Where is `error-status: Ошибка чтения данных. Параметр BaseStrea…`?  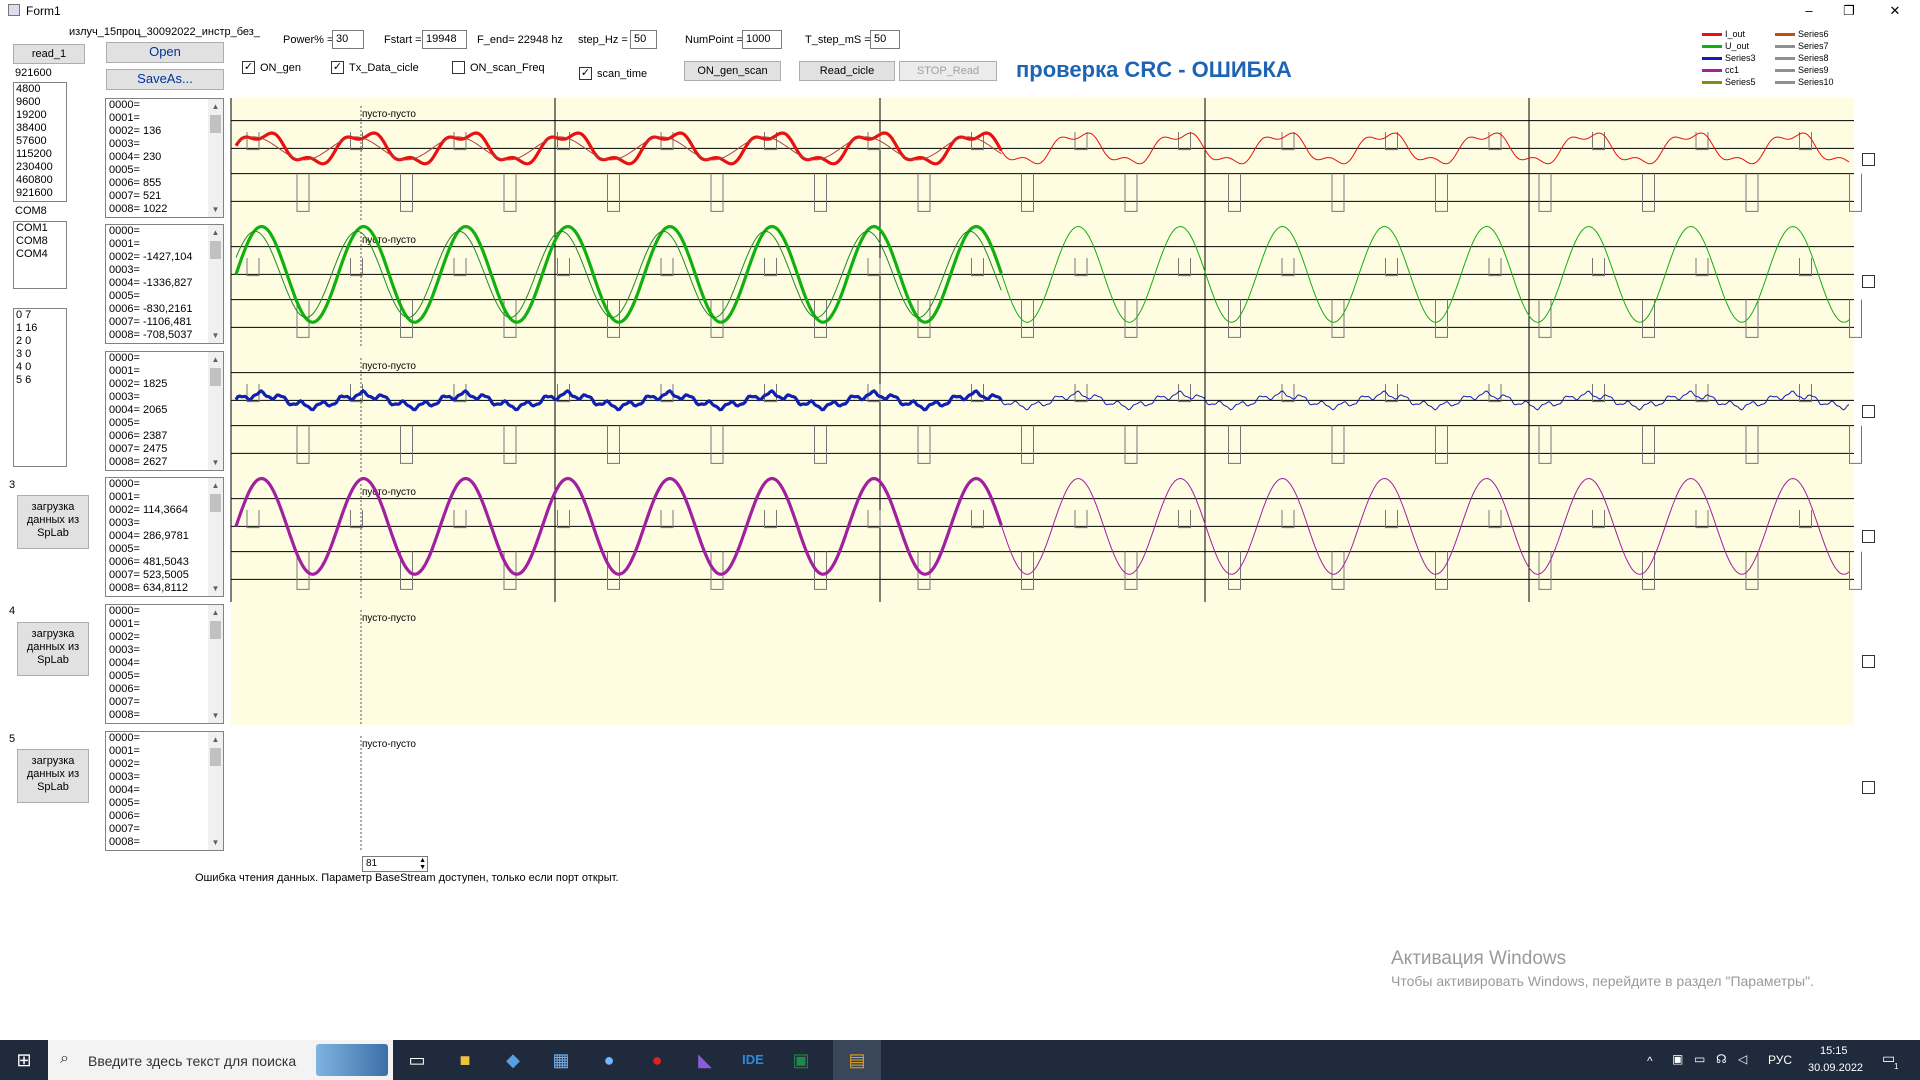
error-status: Ошибка чтения данных. Параметр BaseStrea… is located at coordinates (407, 878).